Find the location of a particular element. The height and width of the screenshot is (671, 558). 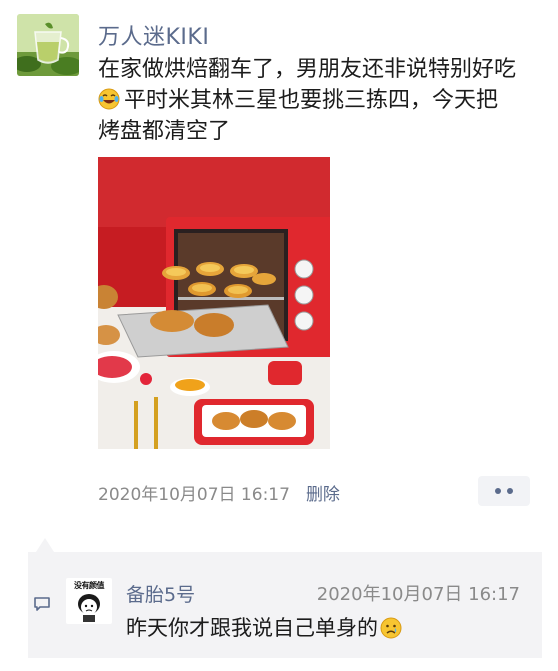

post-text-line-1: 在家做烘焙翻车了，男朋友还非说特别好吃 is located at coordinates (307, 69).